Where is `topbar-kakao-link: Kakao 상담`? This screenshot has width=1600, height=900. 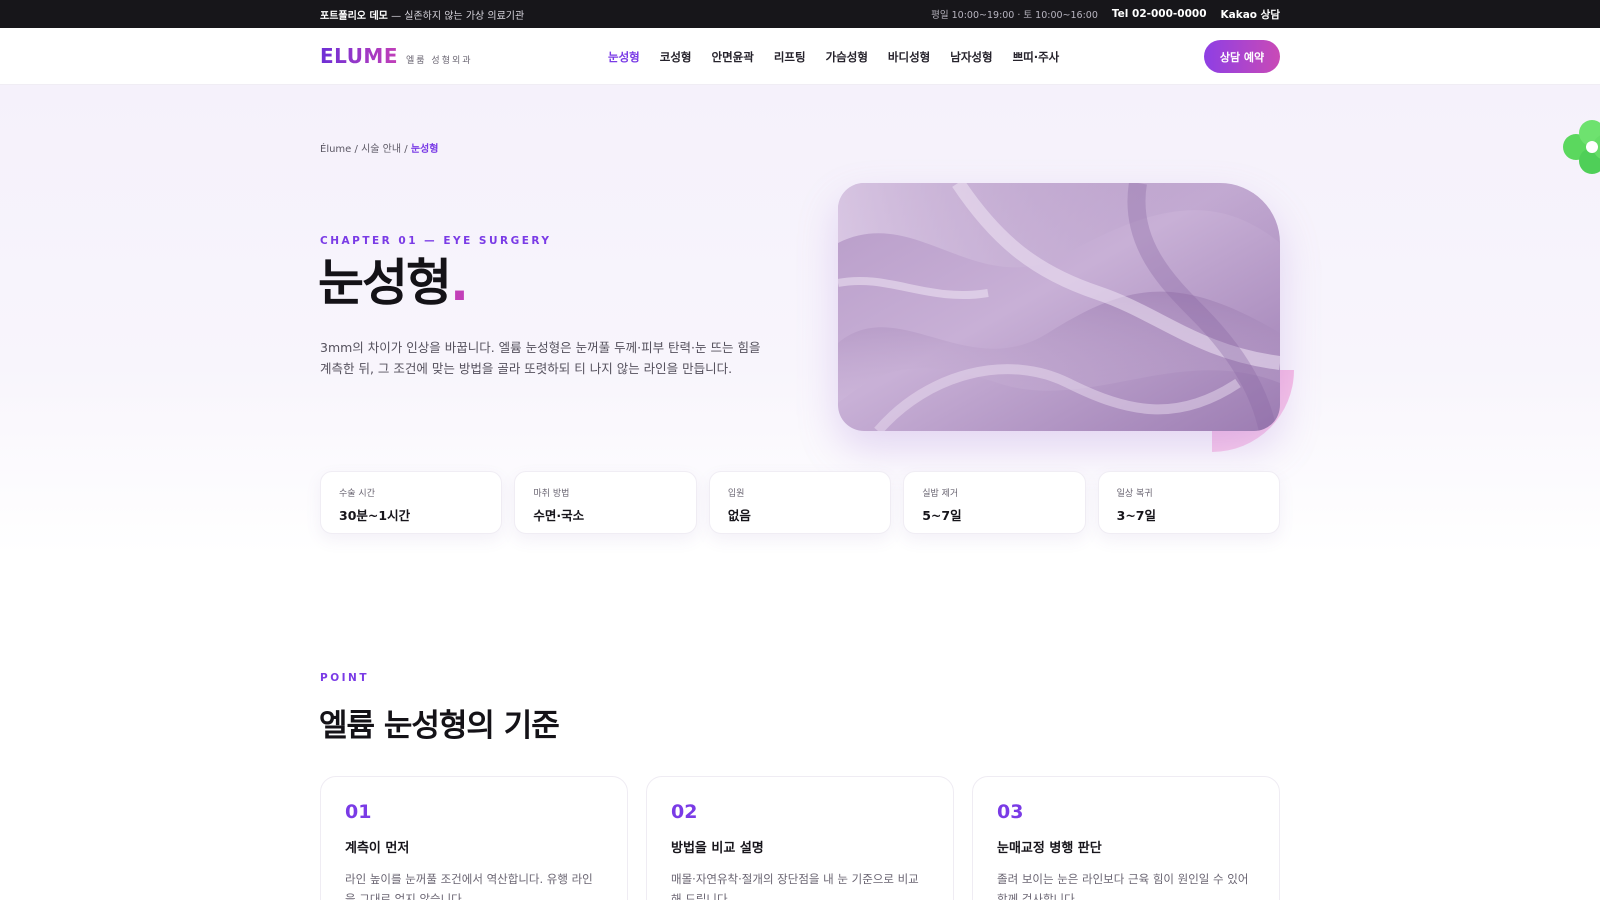 topbar-kakao-link: Kakao 상담 is located at coordinates (1250, 14).